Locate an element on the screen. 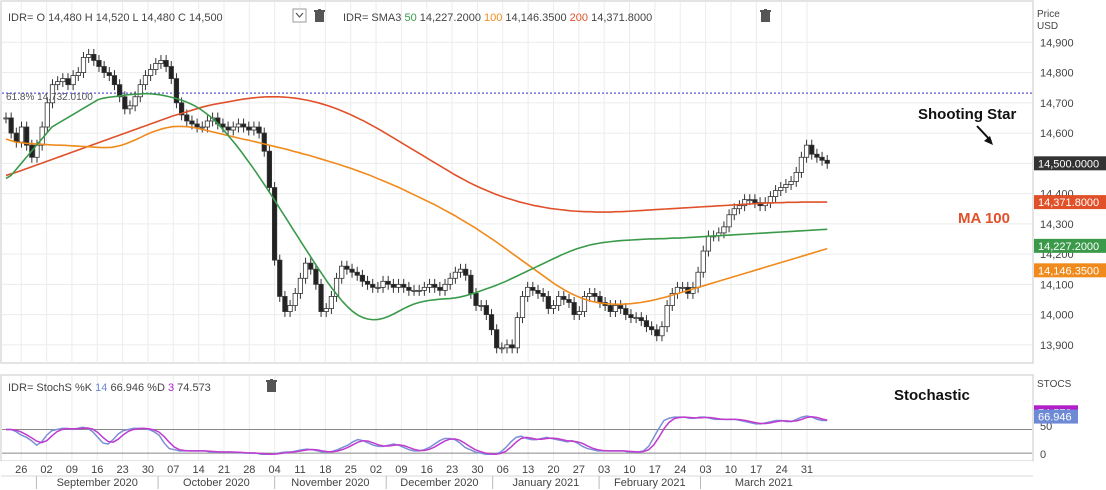 The width and height of the screenshot is (1106, 490). date-tick-label: 06 is located at coordinates (503, 470).